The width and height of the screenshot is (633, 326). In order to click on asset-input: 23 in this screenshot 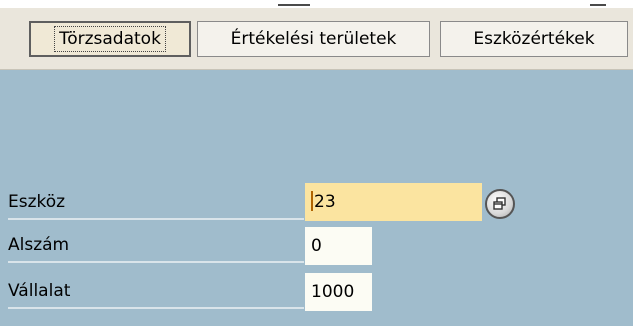, I will do `click(393, 202)`.